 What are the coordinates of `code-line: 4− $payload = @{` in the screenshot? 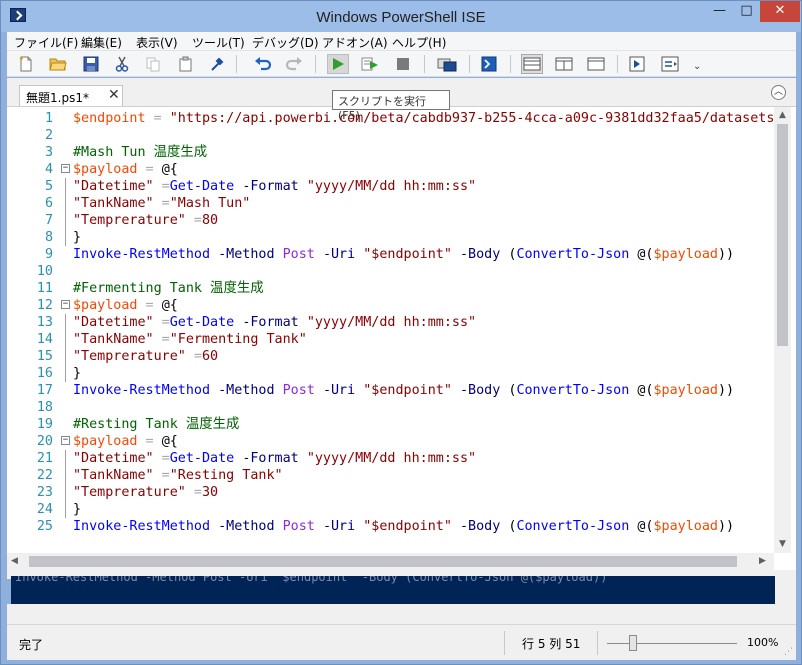 It's located at (391, 169).